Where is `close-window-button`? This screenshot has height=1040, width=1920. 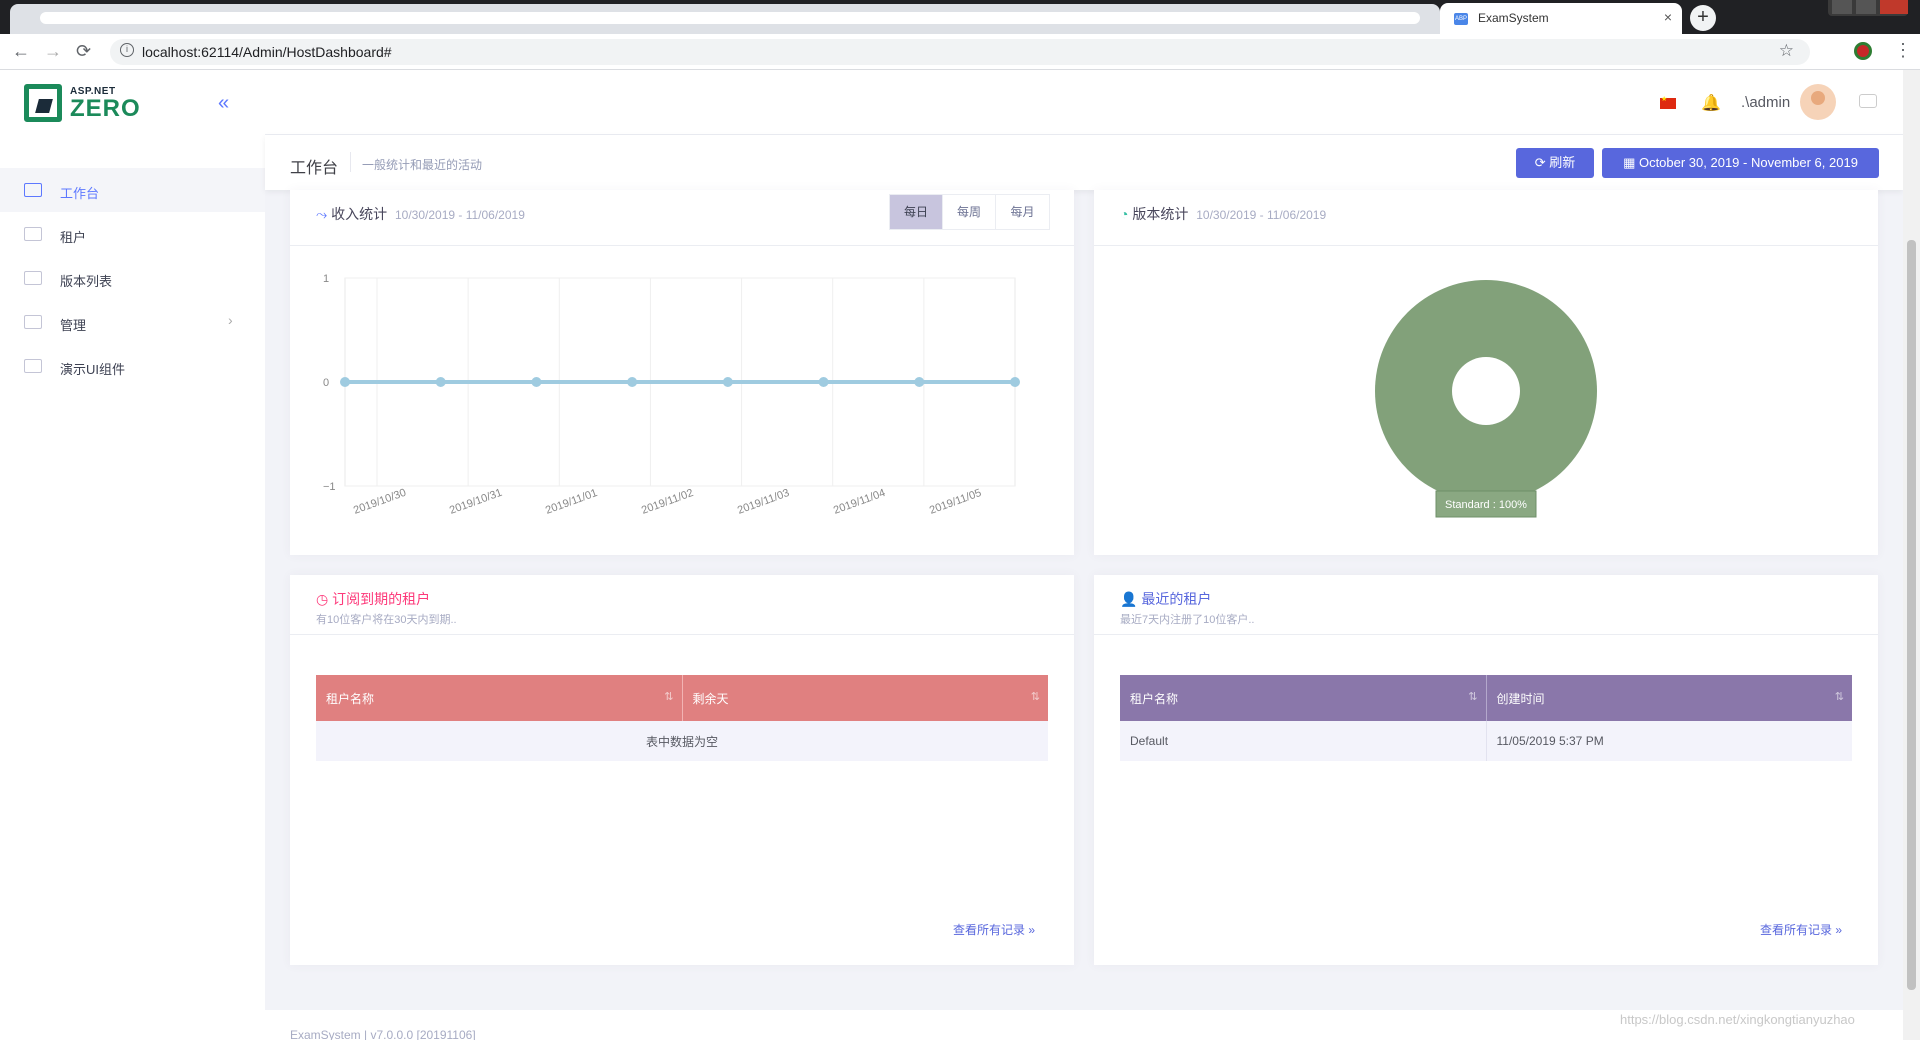
close-window-button is located at coordinates (1894, 7).